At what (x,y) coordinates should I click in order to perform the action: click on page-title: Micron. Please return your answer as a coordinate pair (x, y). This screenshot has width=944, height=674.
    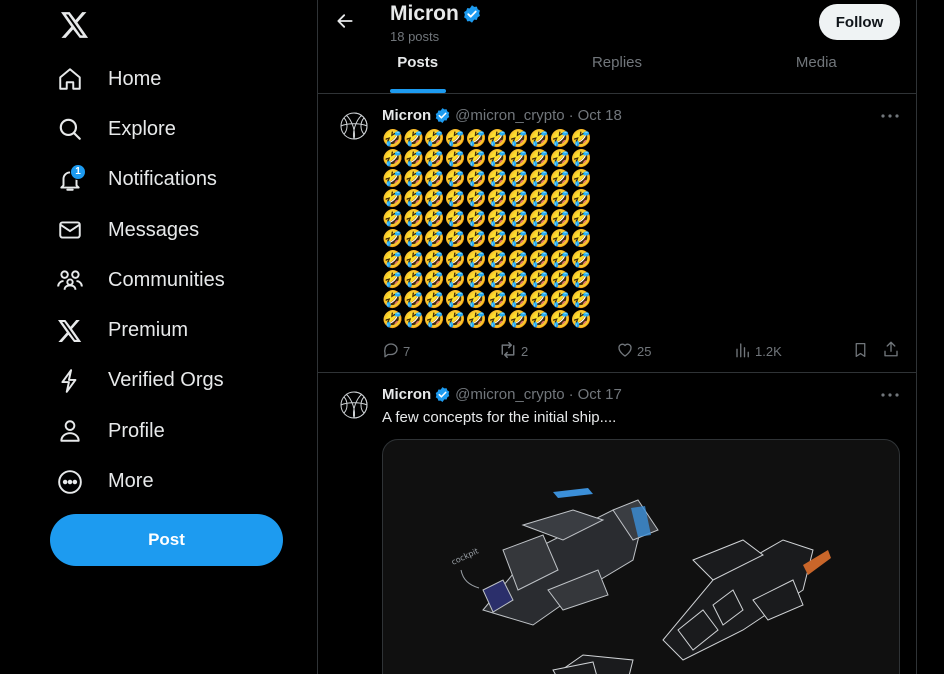
    Looking at the image, I should click on (438, 14).